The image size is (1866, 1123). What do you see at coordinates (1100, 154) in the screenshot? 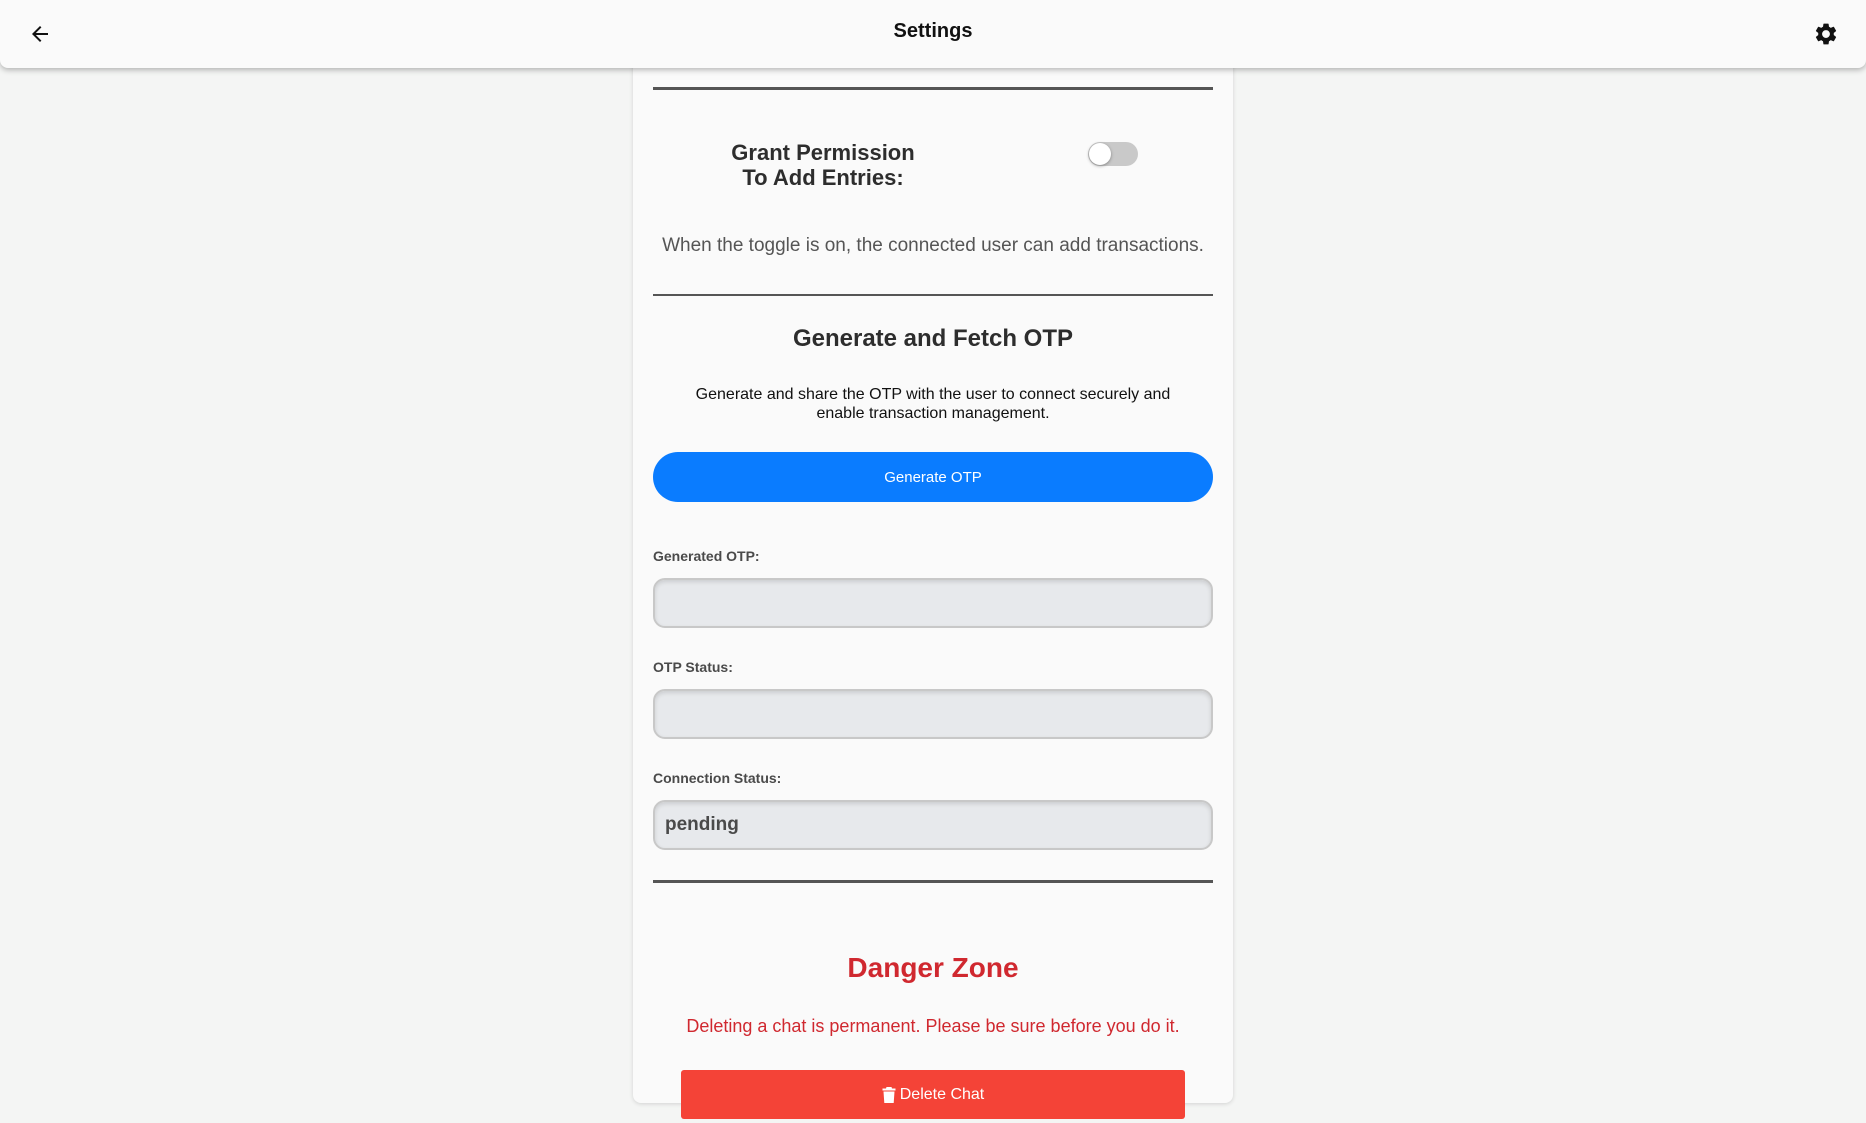
I see `toggle-knob` at bounding box center [1100, 154].